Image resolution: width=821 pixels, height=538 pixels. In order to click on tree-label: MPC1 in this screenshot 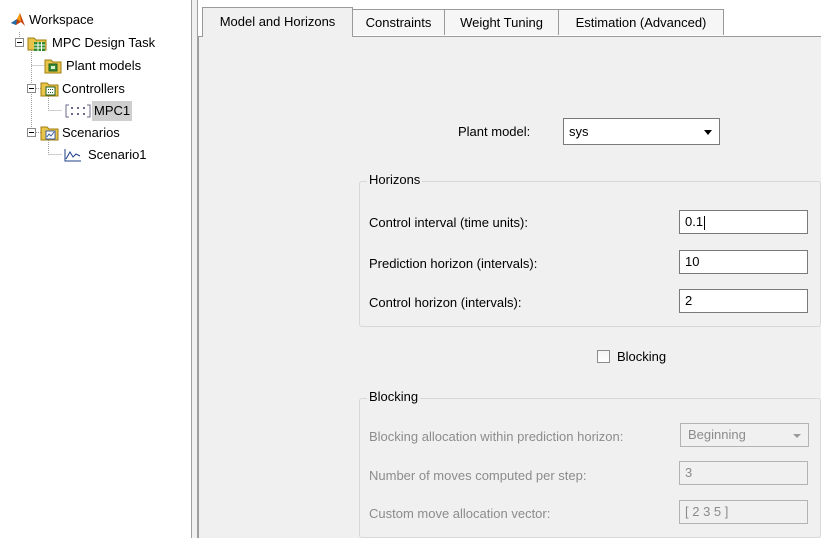, I will do `click(112, 111)`.